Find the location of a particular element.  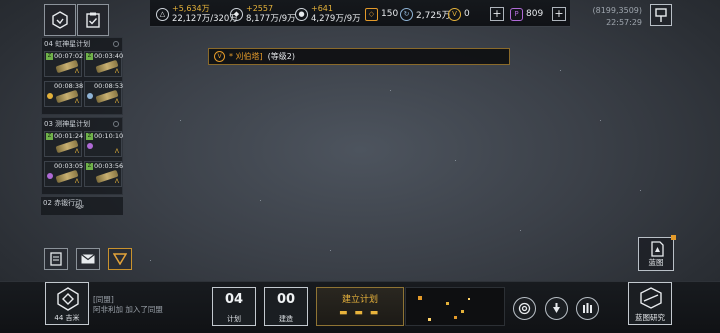

premium-plus-group: + is located at coordinates (559, 14).